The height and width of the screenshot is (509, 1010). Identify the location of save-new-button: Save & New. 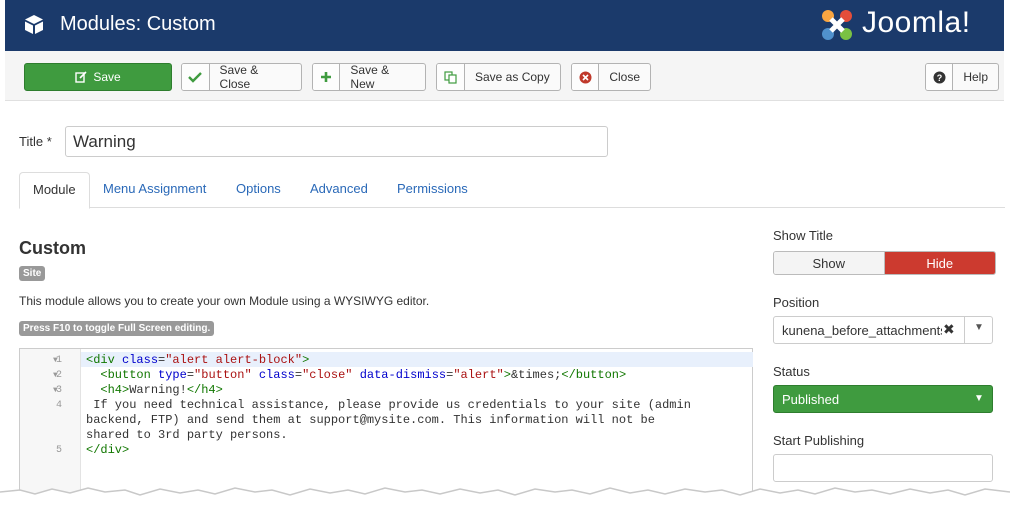
(369, 77).